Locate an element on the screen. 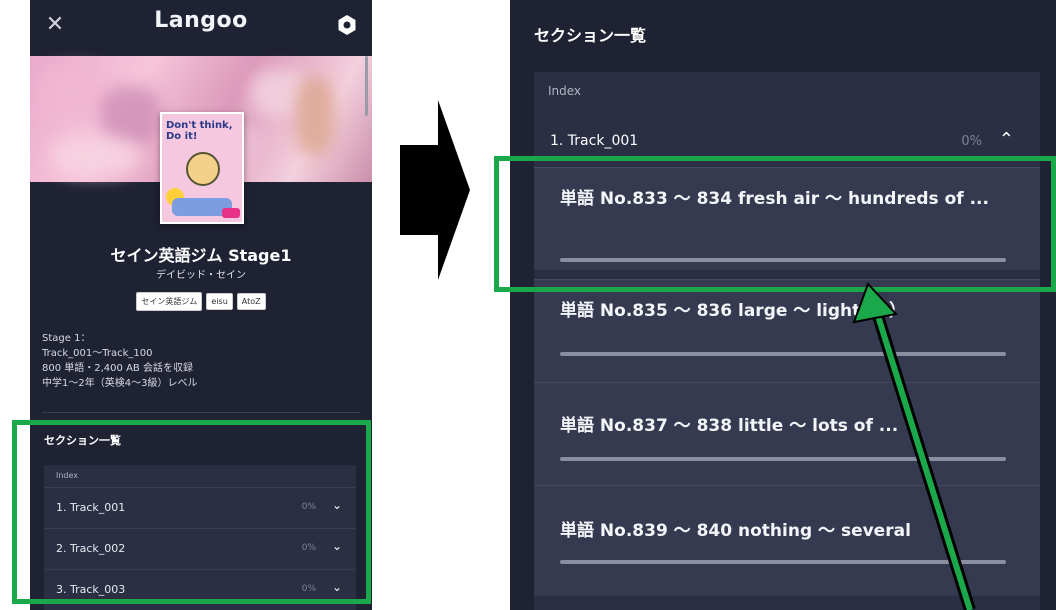  cover-character is located at coordinates (203, 169).